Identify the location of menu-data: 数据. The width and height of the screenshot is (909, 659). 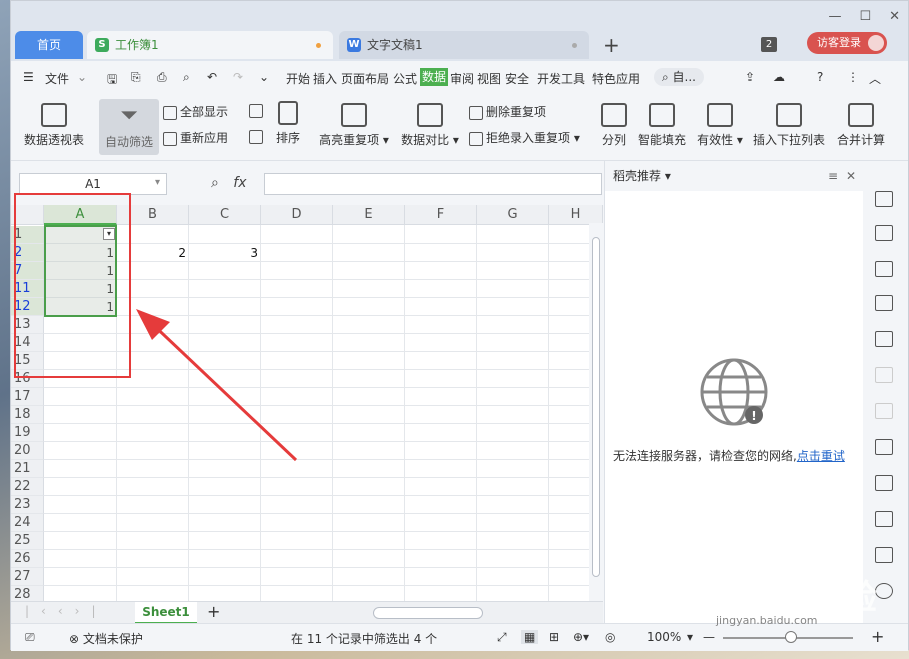
(434, 77).